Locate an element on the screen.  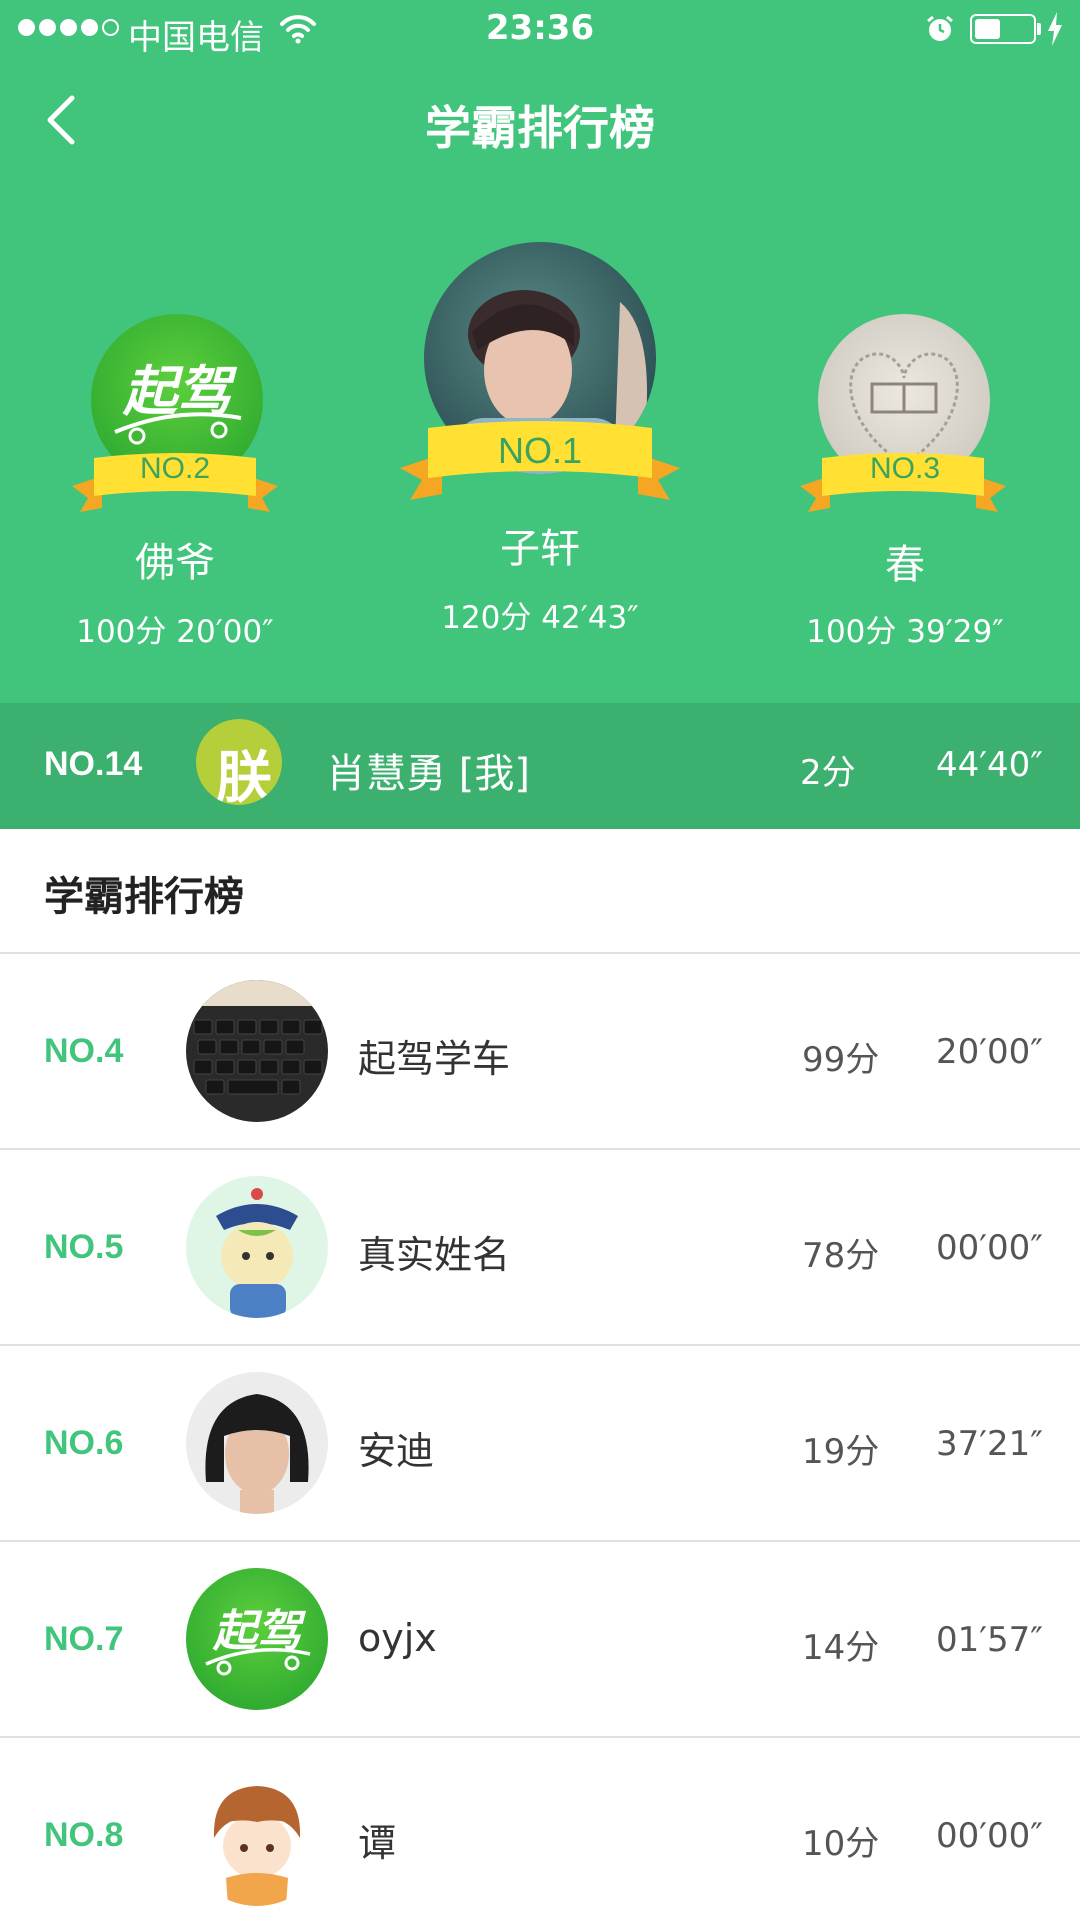
avatar-char: 朕 is located at coordinates (244, 775).